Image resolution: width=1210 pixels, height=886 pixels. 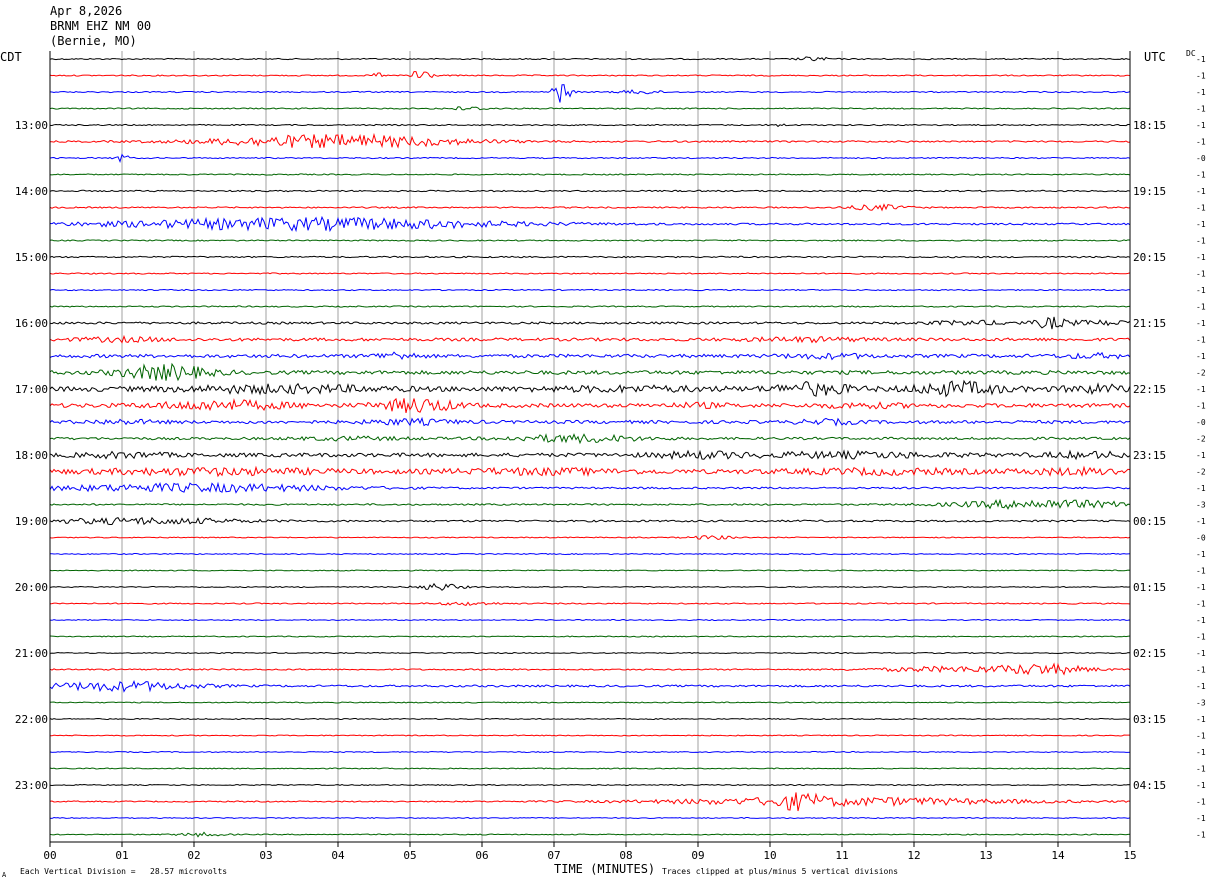 I want to click on hour-label-left: 21:00, so click(x=31, y=653).